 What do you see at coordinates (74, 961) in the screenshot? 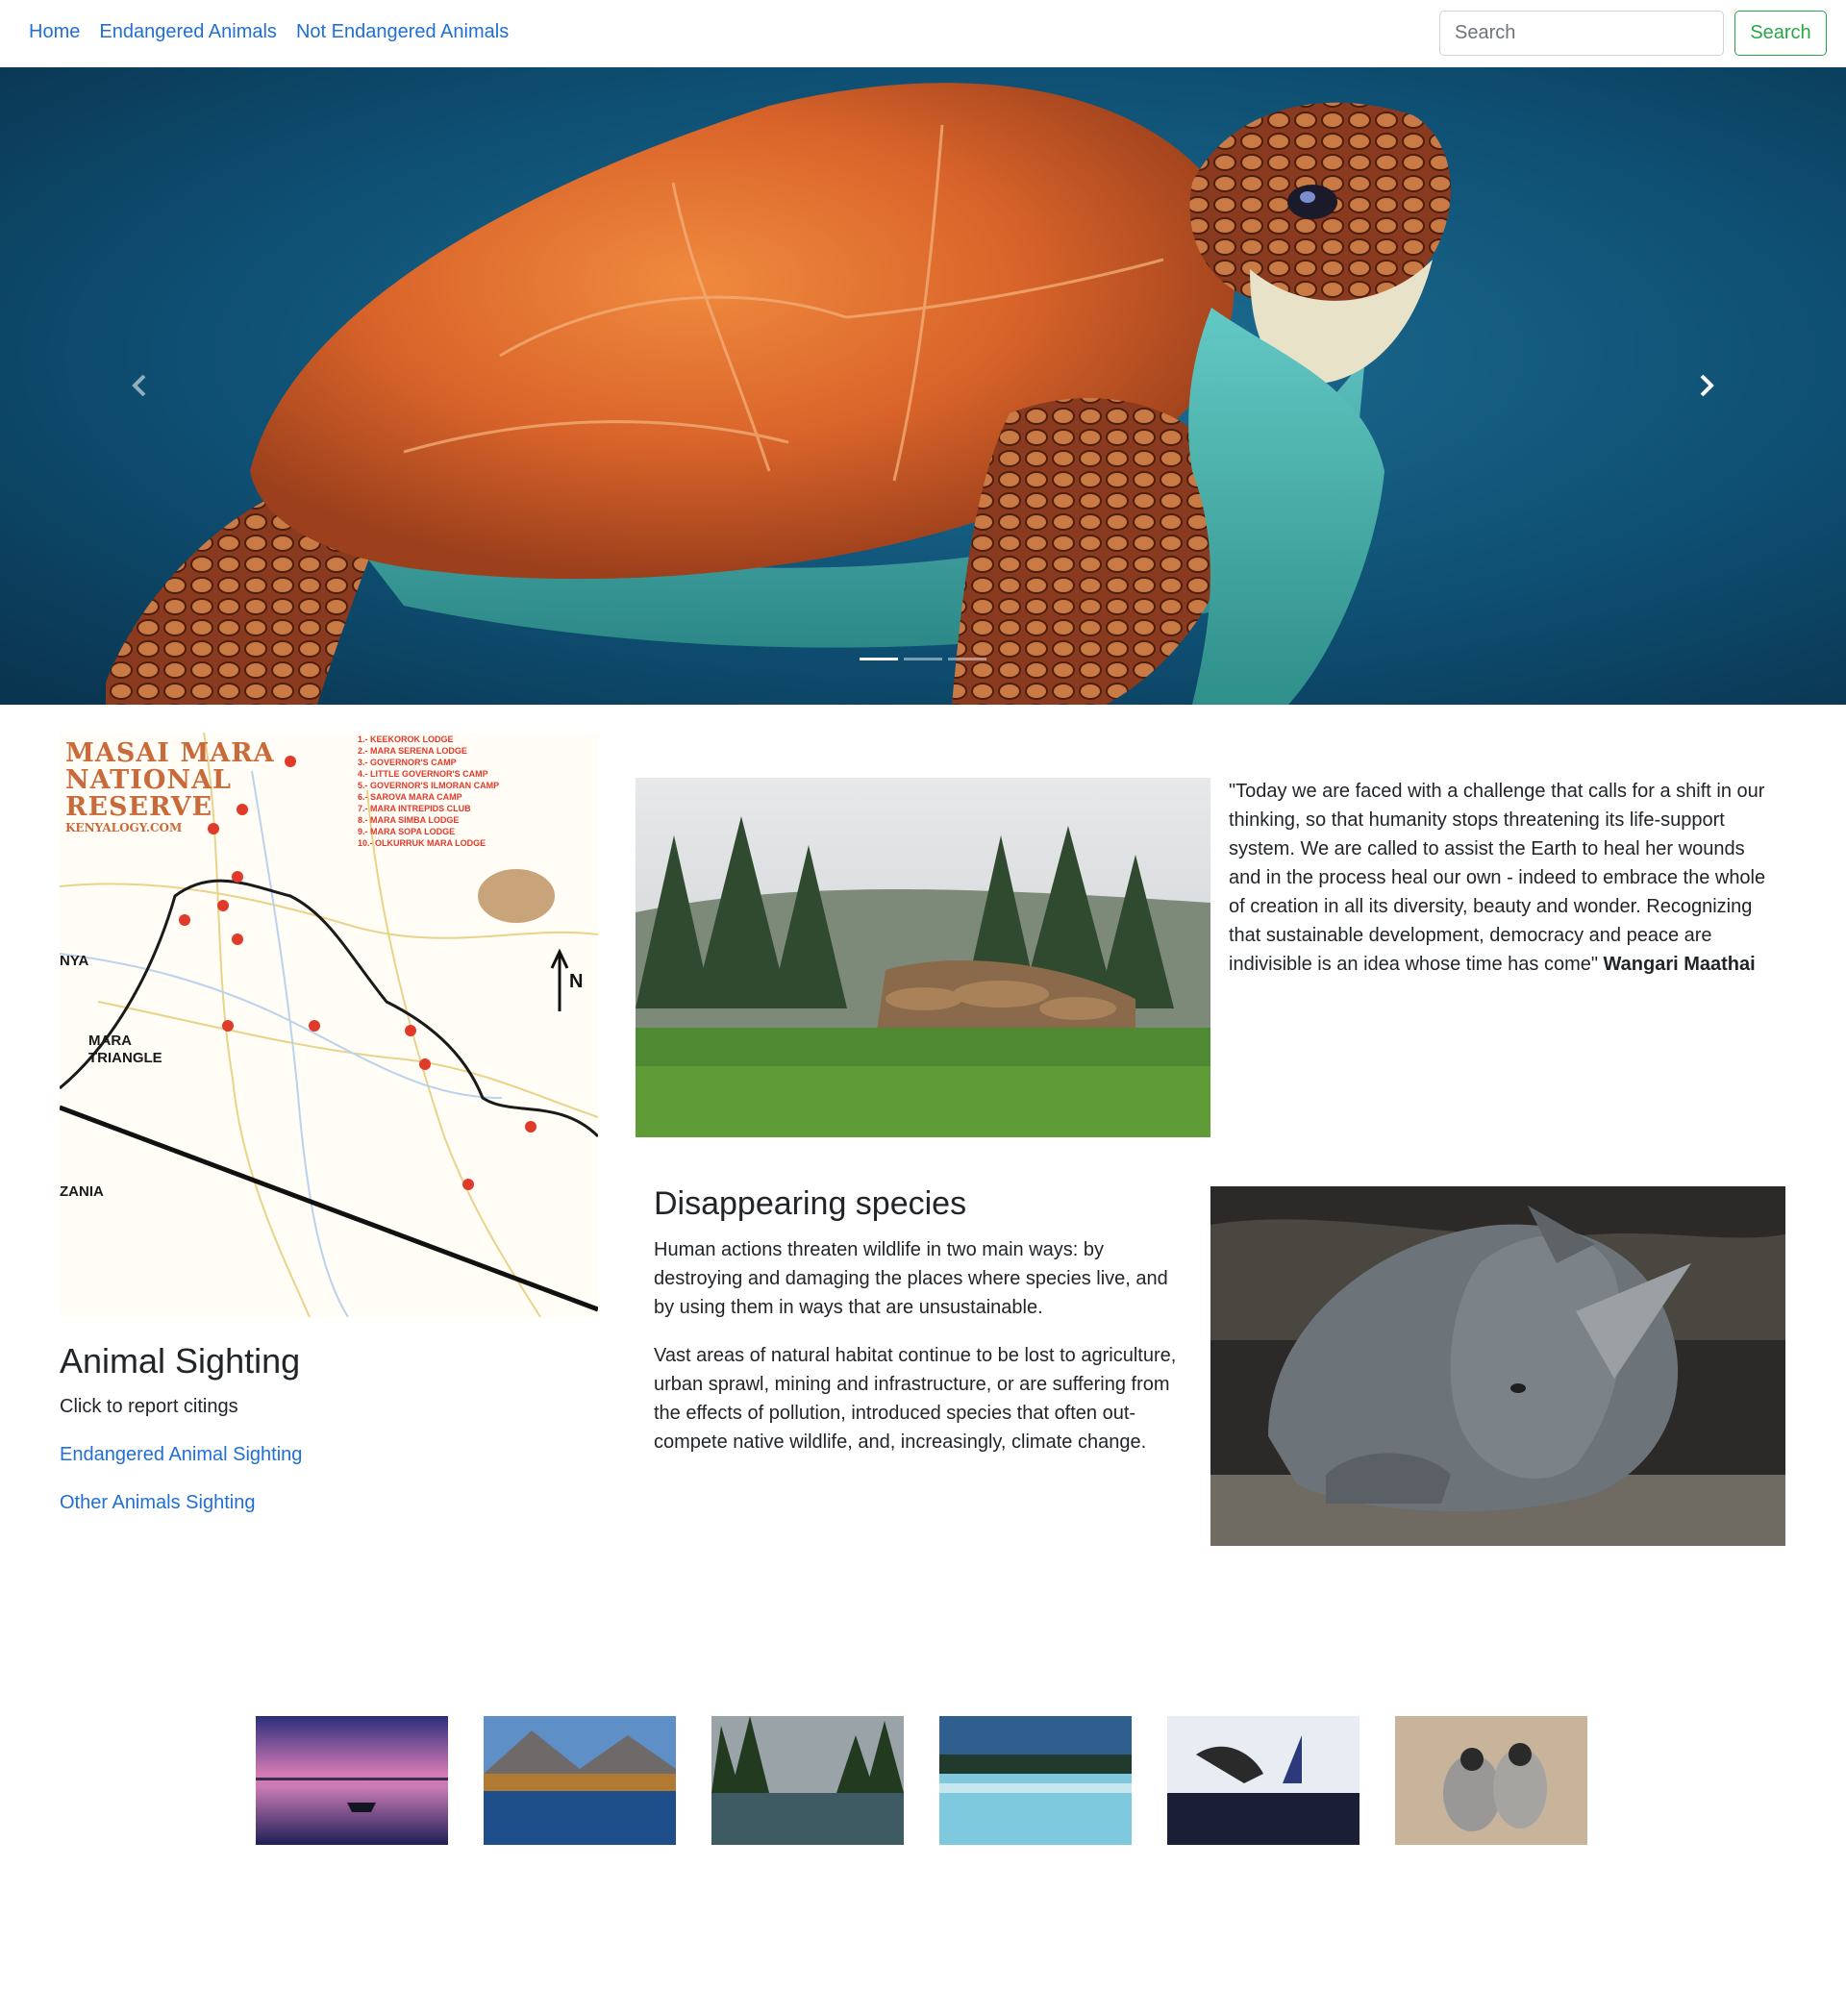
I see `svg-text: NYA` at bounding box center [74, 961].